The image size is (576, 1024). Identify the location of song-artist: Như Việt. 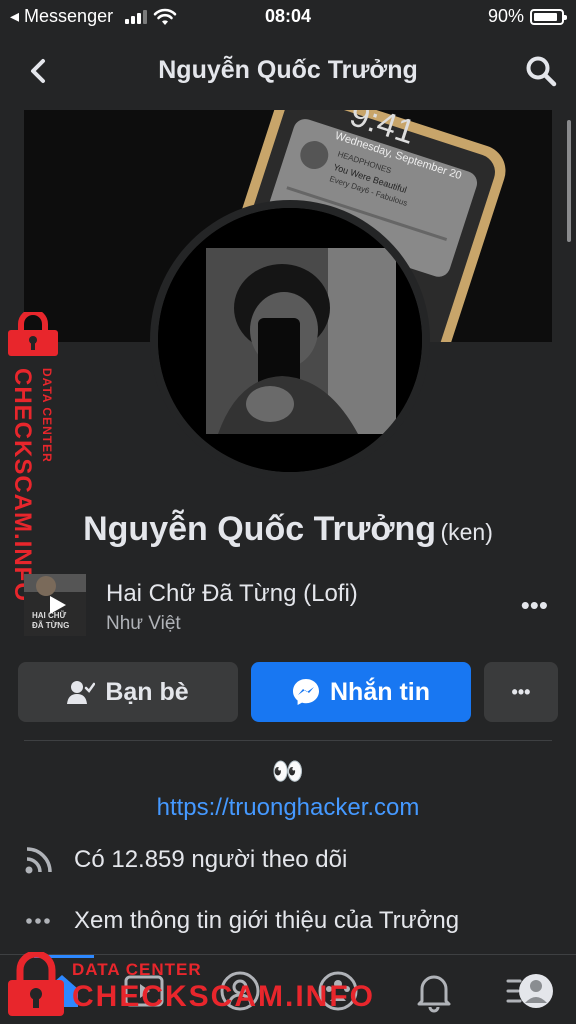
(143, 623).